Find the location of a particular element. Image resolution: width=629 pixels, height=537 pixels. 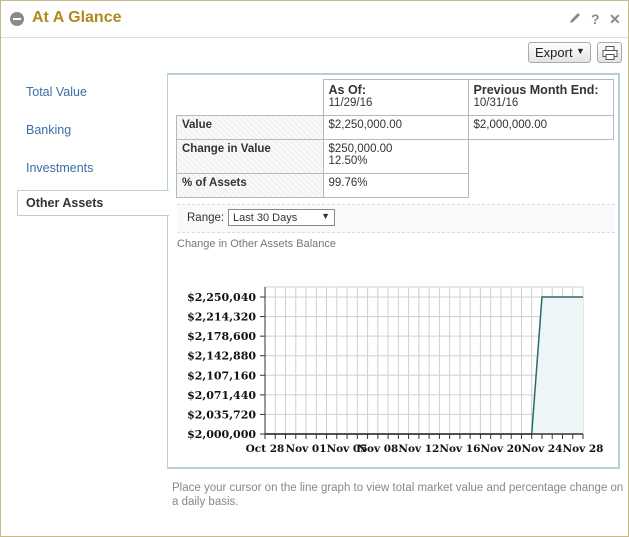

y-tick-label: $2,035,720 is located at coordinates (221, 414).